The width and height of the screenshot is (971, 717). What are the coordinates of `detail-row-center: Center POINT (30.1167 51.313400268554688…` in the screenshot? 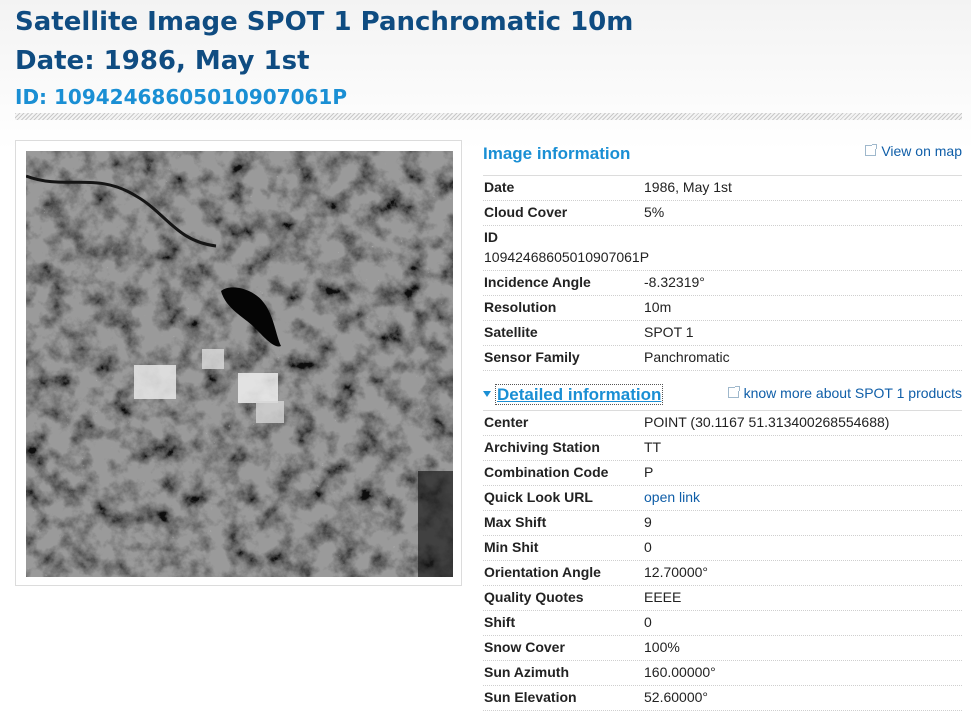 It's located at (722, 423).